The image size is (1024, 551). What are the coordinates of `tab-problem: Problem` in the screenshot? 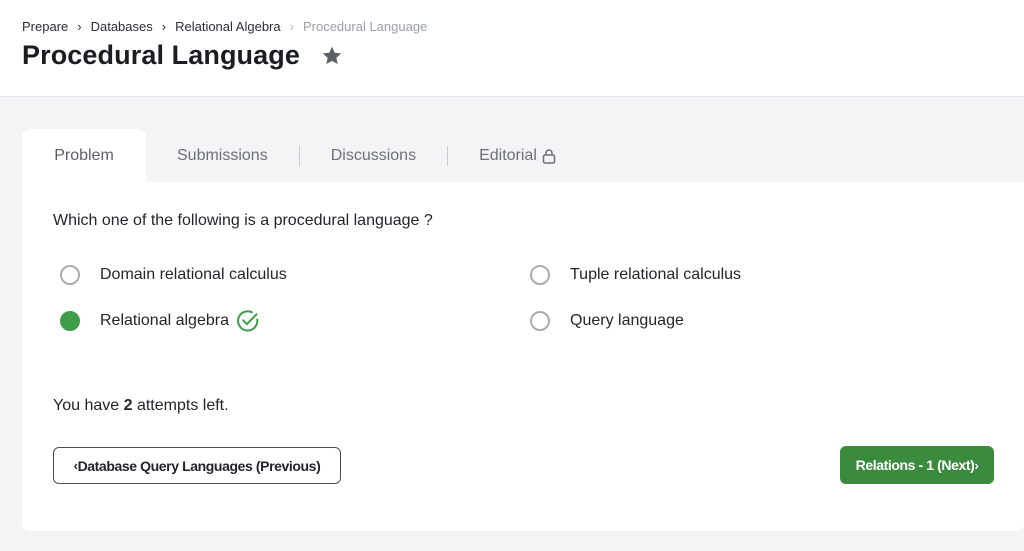 It's located at (84, 155).